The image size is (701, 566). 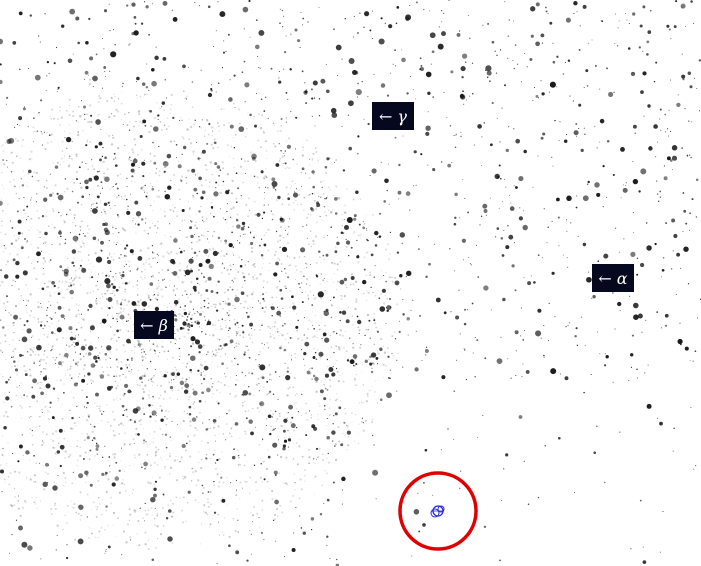 What do you see at coordinates (622, 278) in the screenshot?
I see `label-alpha-letter: α` at bounding box center [622, 278].